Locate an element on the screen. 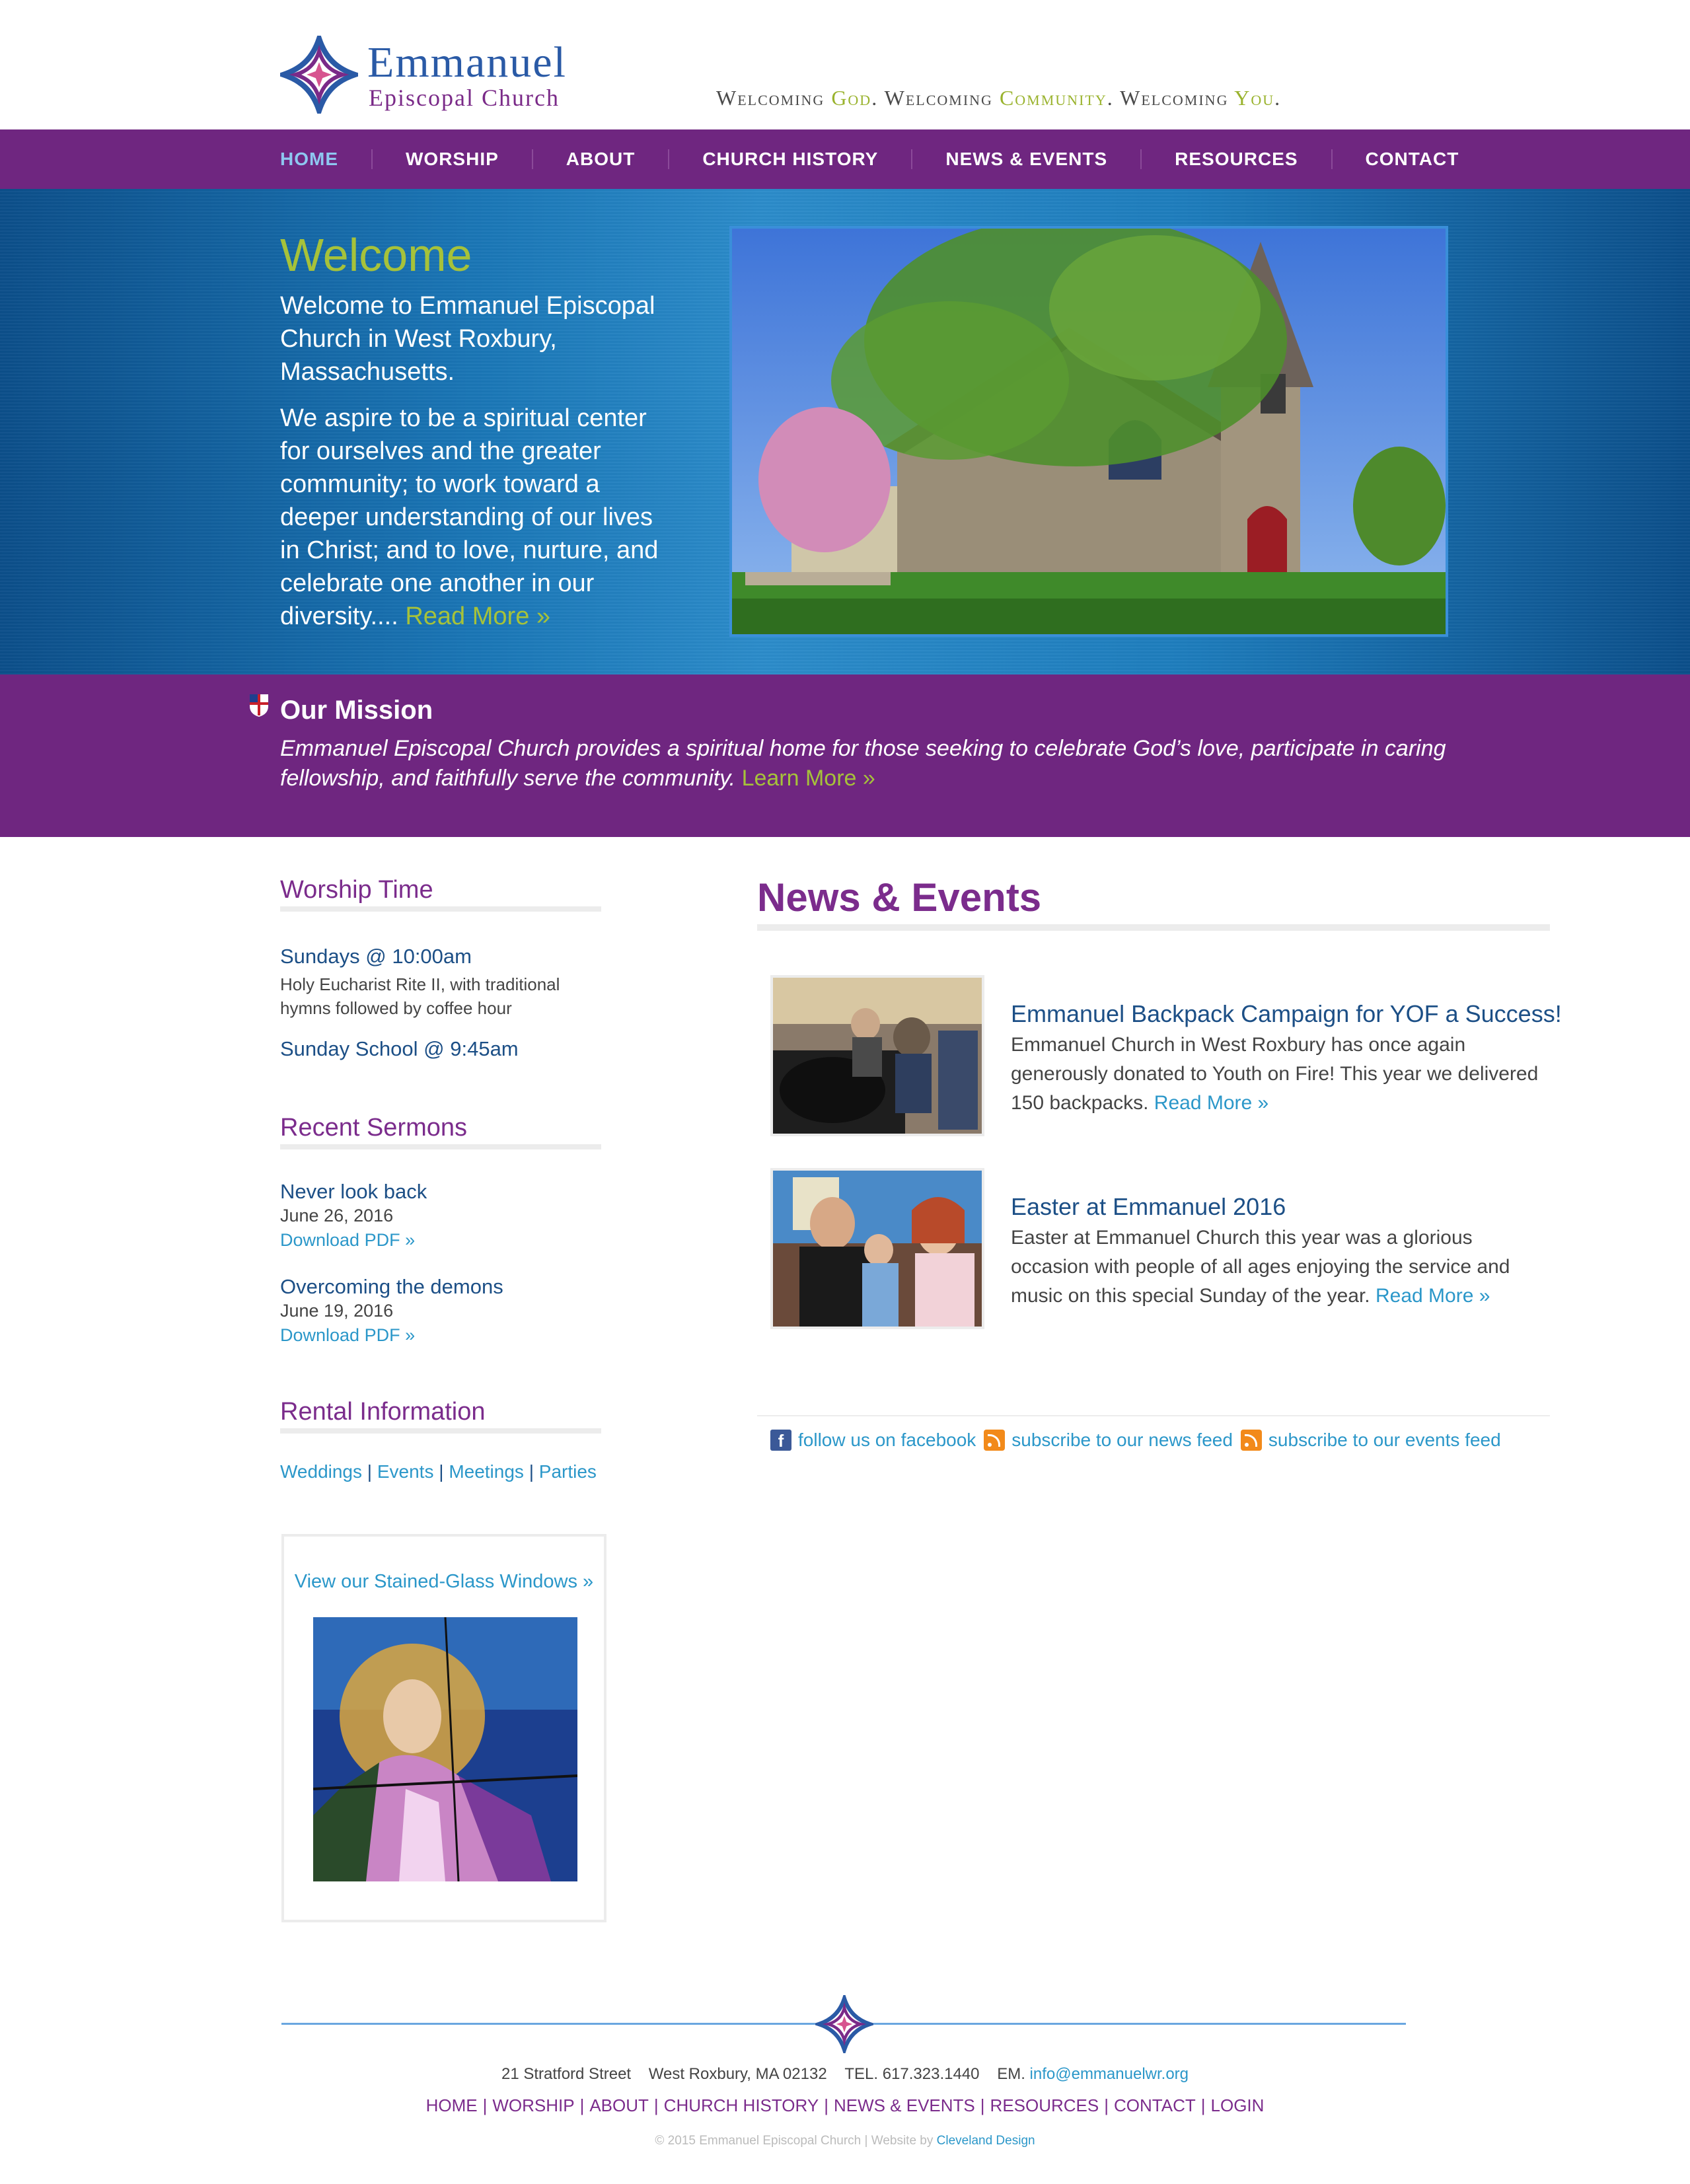 The height and width of the screenshot is (2184, 1690). learn-more-link: Learn More » is located at coordinates (808, 778).